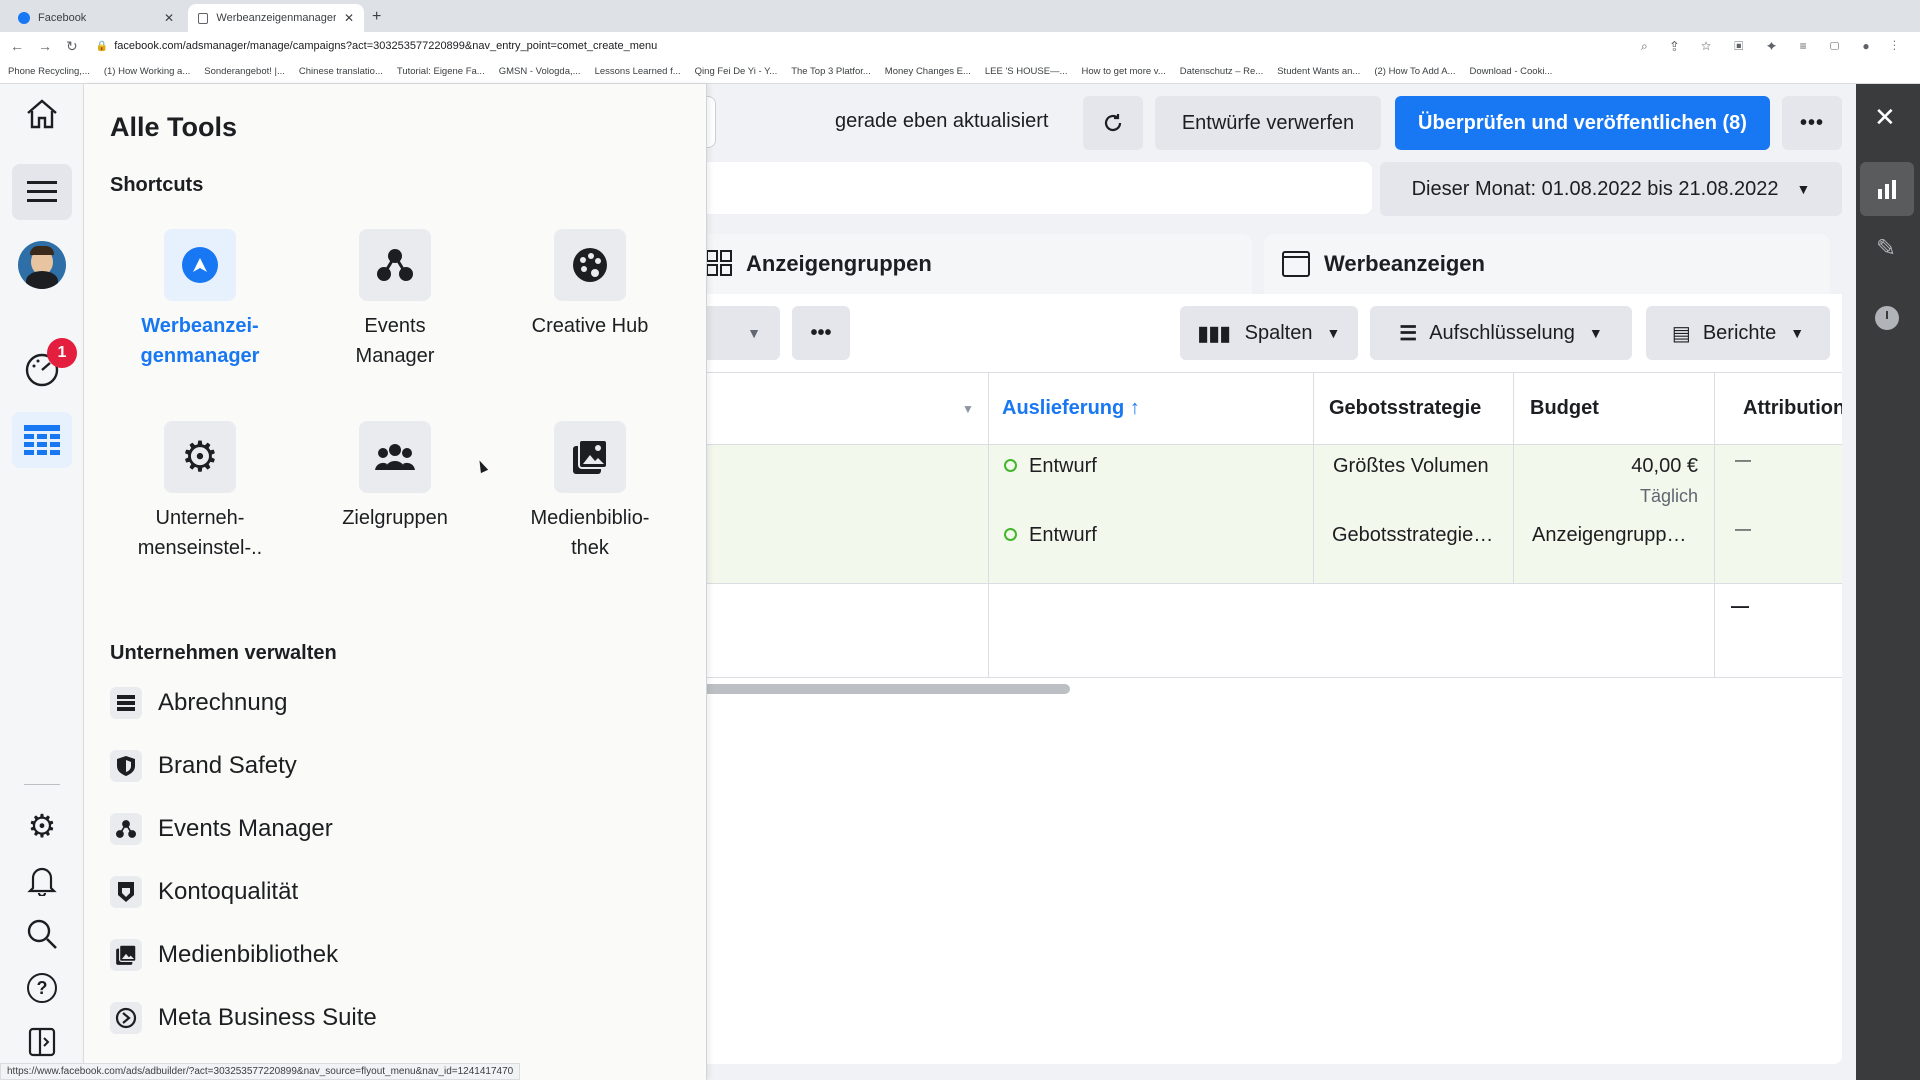 The image size is (1920, 1080). What do you see at coordinates (590, 548) in the screenshot?
I see `shortcut-label-line2: thek` at bounding box center [590, 548].